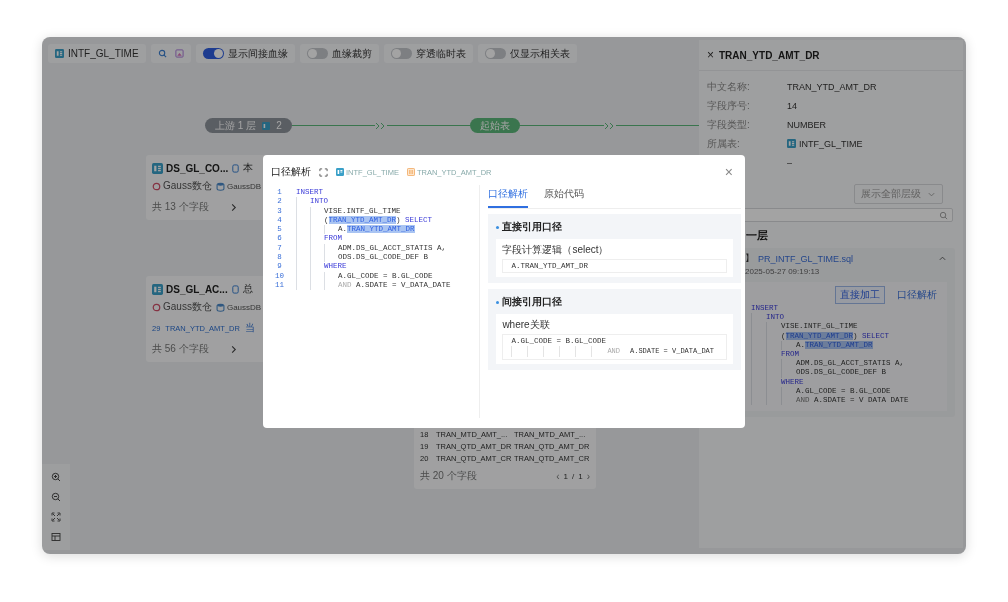  Describe the element at coordinates (323, 172) in the screenshot. I see `expand-icon` at that location.